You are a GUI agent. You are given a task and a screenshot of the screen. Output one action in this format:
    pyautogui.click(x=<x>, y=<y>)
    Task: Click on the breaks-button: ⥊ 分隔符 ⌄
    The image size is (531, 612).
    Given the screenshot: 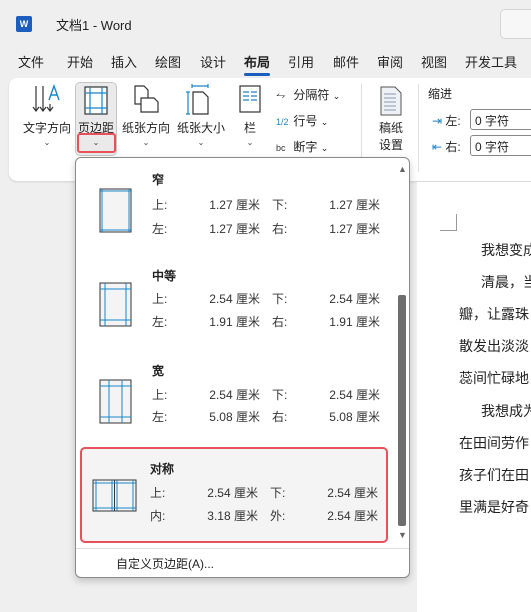 What is the action you would take?
    pyautogui.click(x=308, y=94)
    